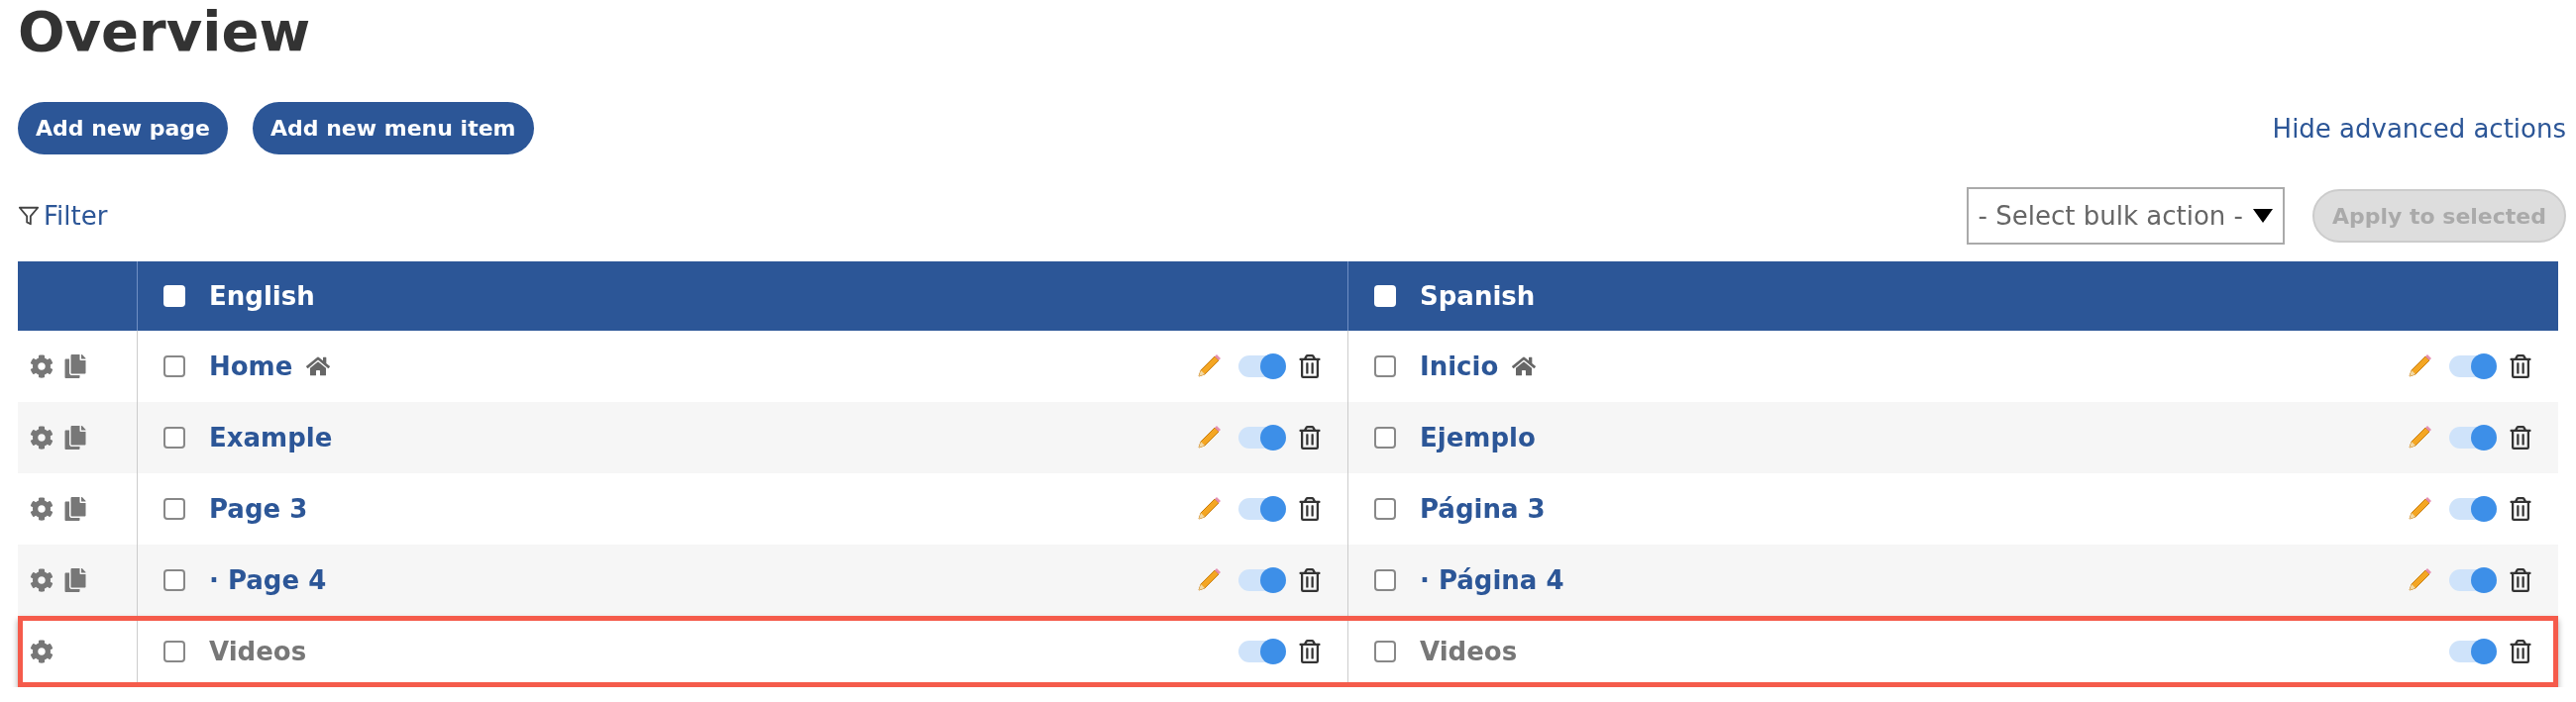 Image resolution: width=2576 pixels, height=702 pixels. Describe the element at coordinates (258, 509) in the screenshot. I see `page-link: Page 3` at that location.